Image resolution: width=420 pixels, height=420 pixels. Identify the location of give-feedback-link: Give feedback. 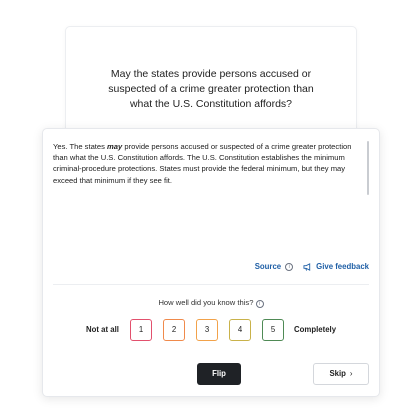
(336, 266).